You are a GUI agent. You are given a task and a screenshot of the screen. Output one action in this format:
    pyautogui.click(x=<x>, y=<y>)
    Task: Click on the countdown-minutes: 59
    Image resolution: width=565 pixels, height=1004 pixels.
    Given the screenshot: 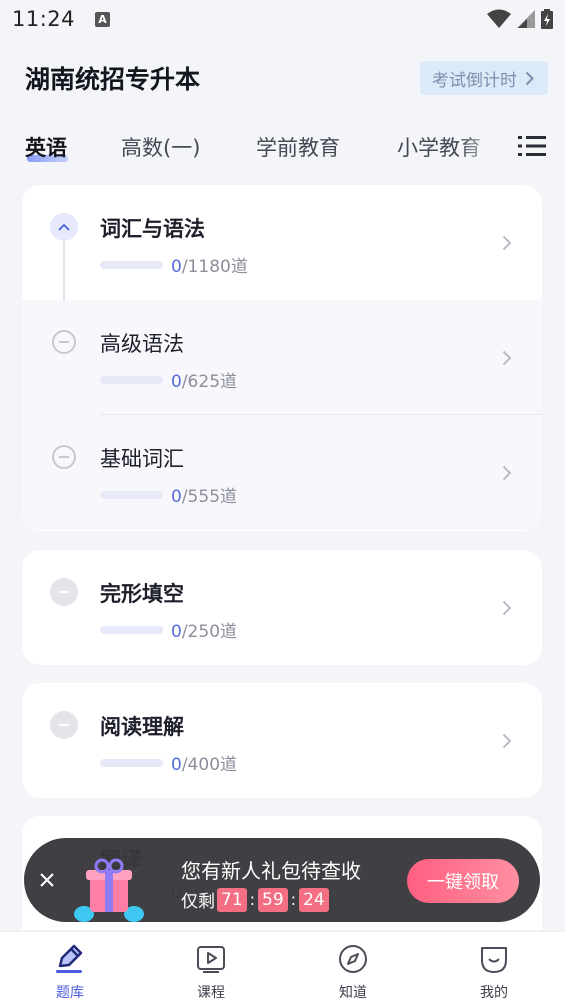 What is the action you would take?
    pyautogui.click(x=273, y=899)
    